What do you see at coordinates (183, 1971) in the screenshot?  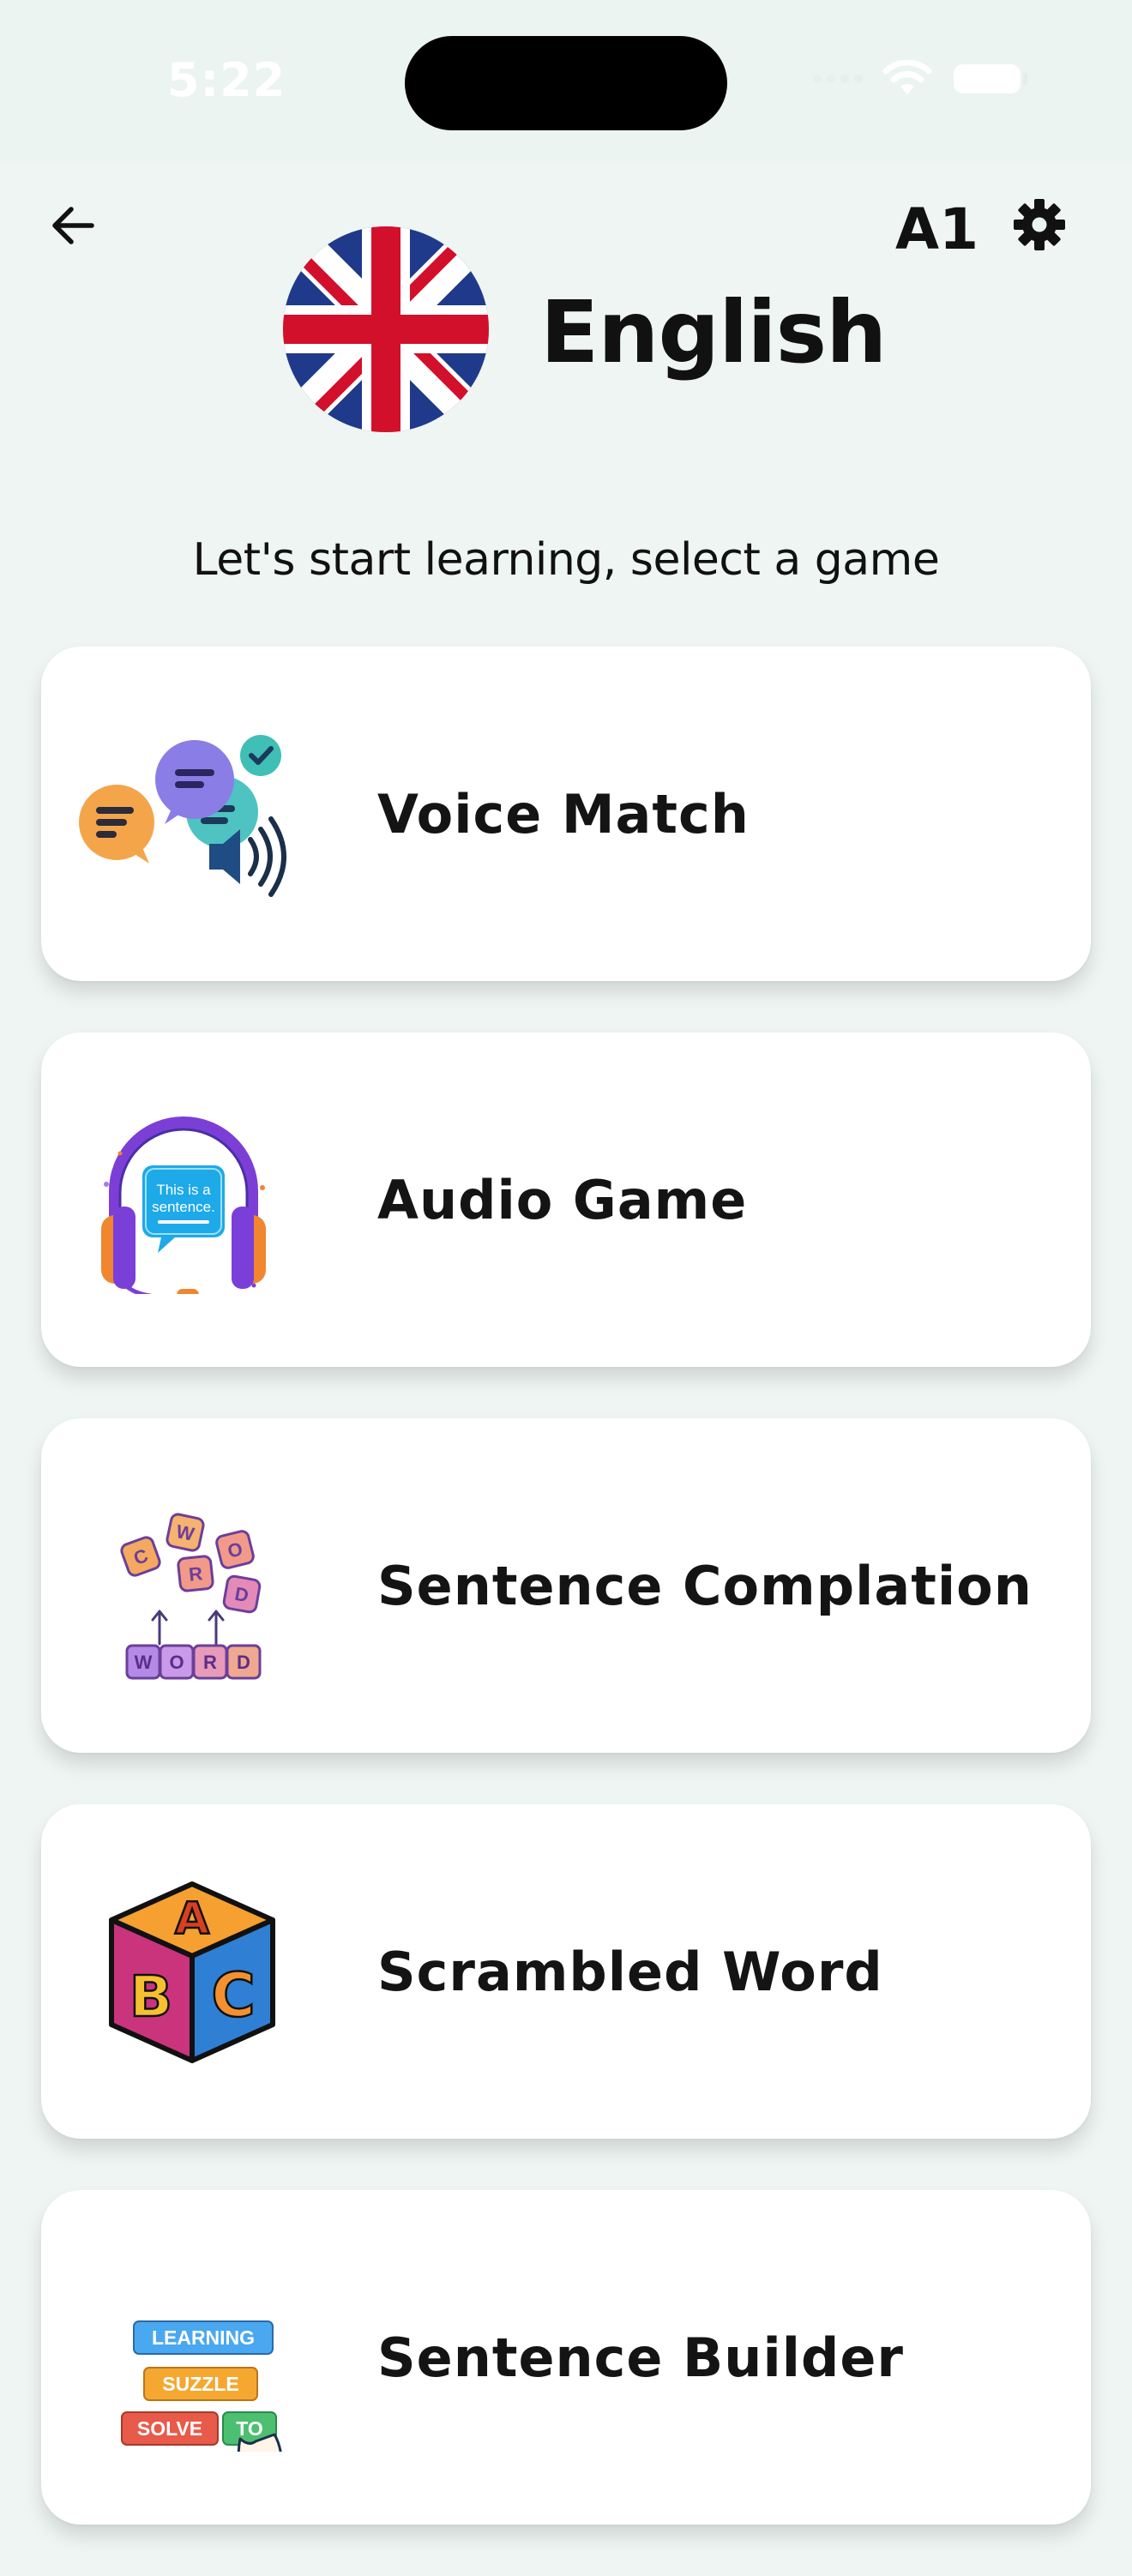 I see `abc-block-icon: A B C` at bounding box center [183, 1971].